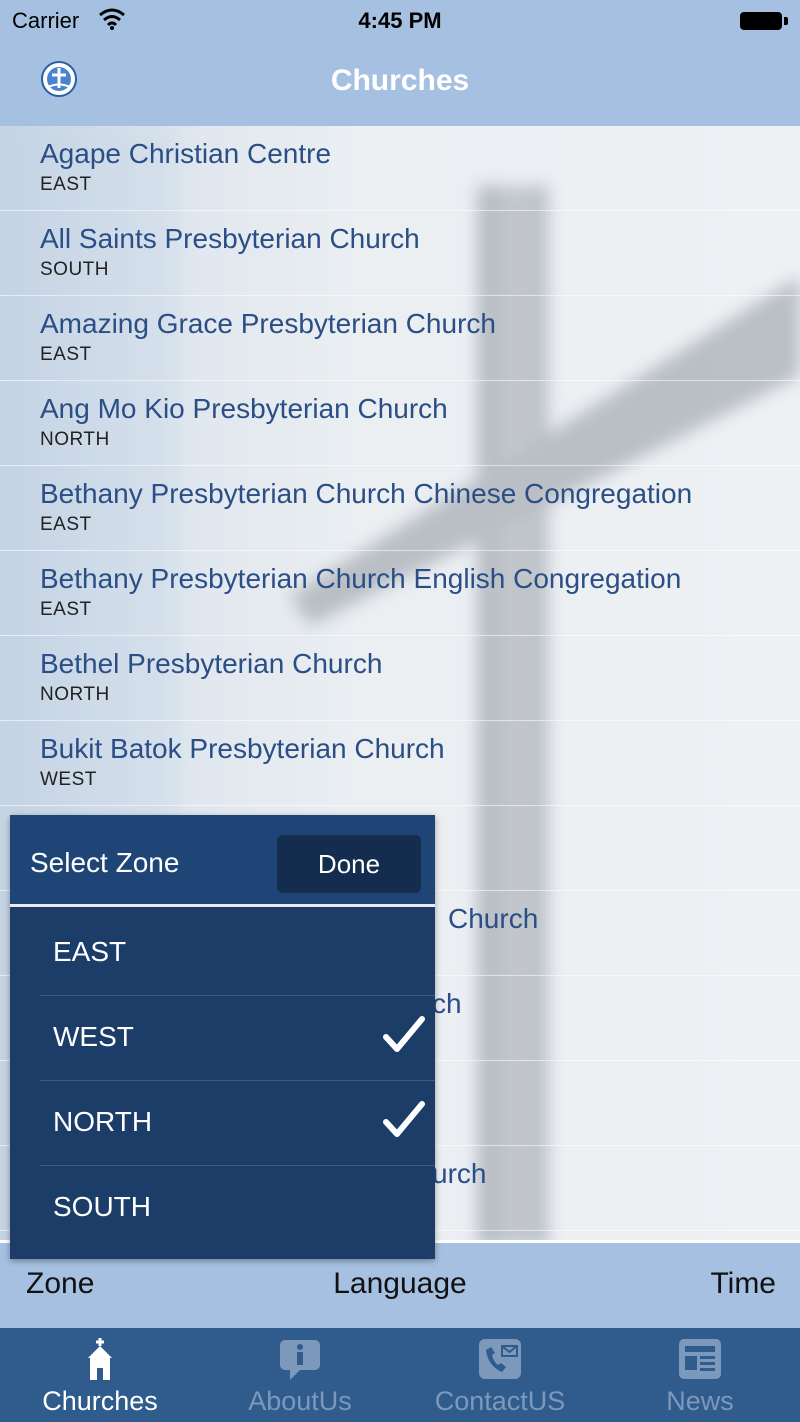 This screenshot has width=800, height=1422. Describe the element at coordinates (300, 1360) in the screenshot. I see `info-icon` at that location.